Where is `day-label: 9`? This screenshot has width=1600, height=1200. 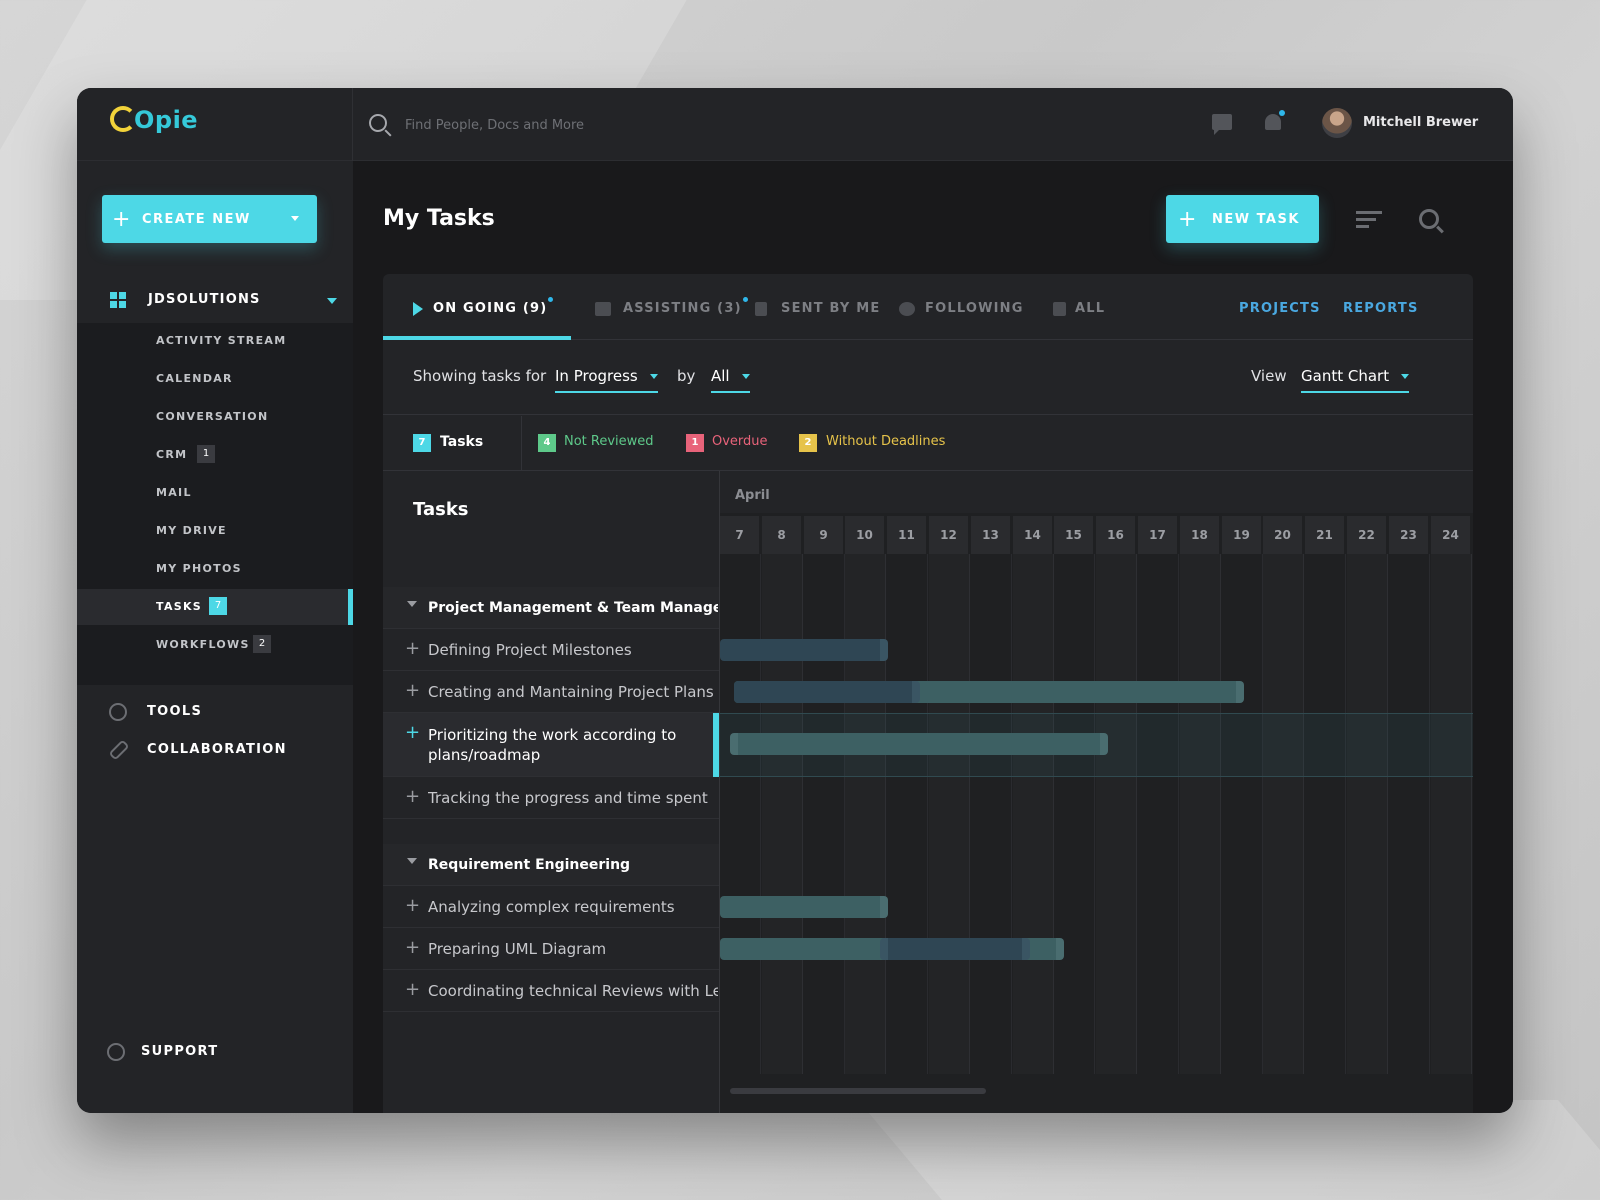
day-label: 9 is located at coordinates (823, 535).